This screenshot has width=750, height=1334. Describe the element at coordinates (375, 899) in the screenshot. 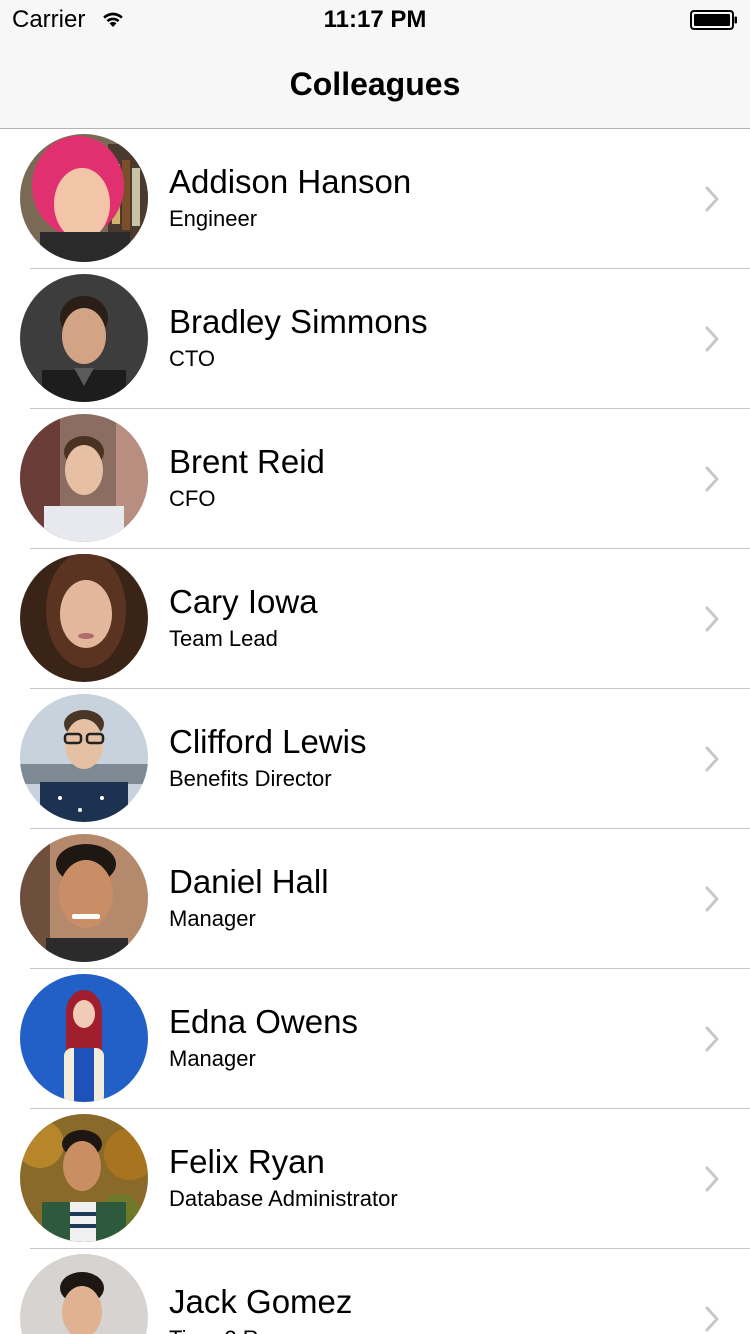

I see `list-item: Daniel Hall Manager` at that location.